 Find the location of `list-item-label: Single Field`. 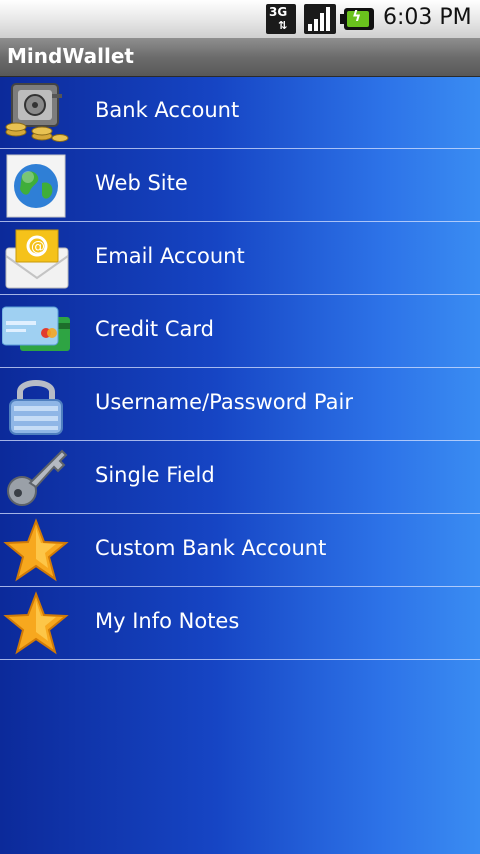

list-item-label: Single Field is located at coordinates (155, 475).